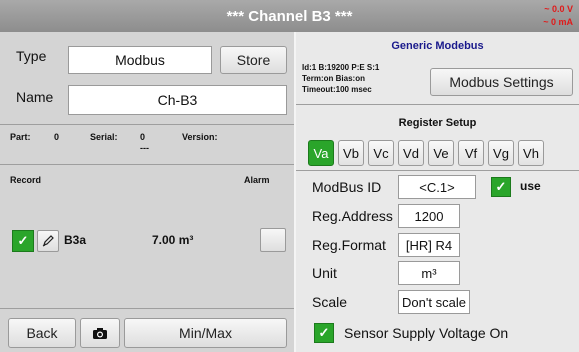 The image size is (579, 352). I want to click on tab-vb: Vb, so click(351, 153).